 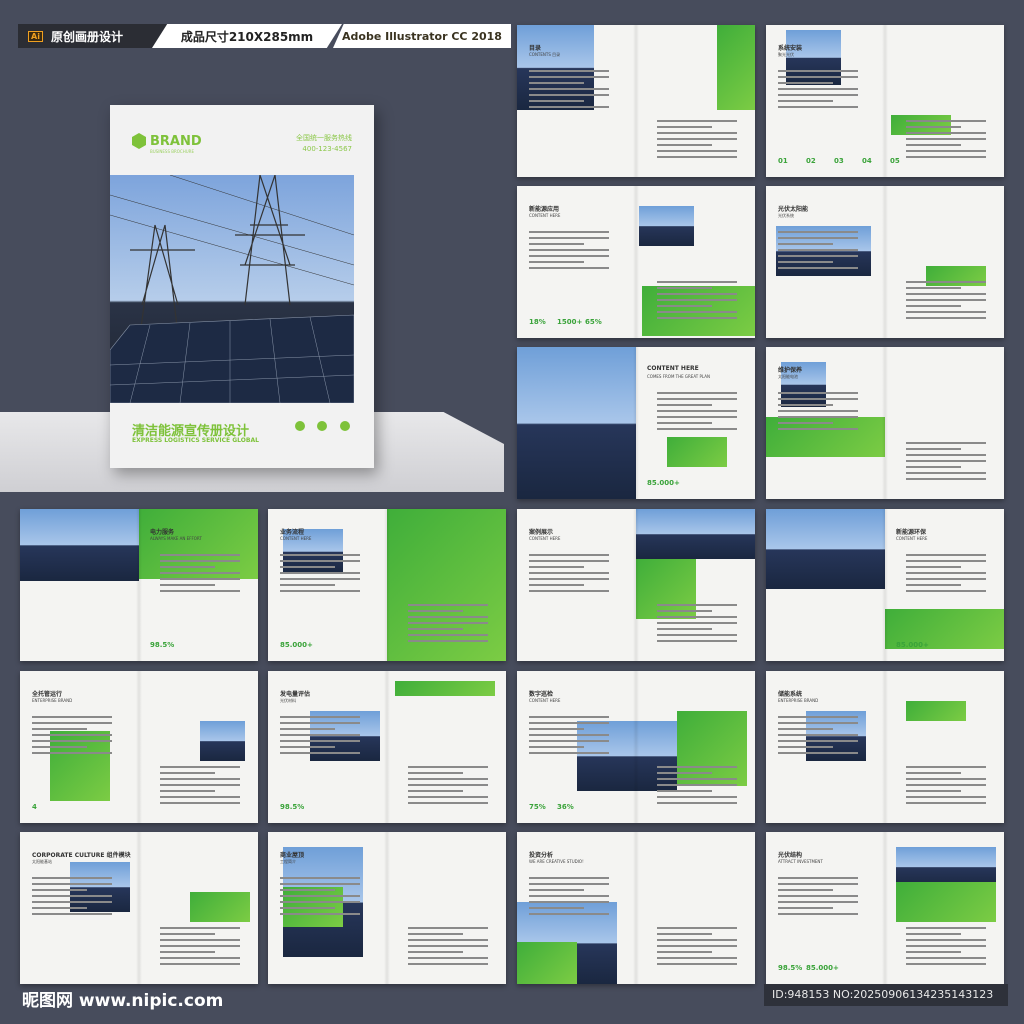 I want to click on cover-subtitle: EXPRESS LOGISTICS SERVICE GLOBAL, so click(x=195, y=440).